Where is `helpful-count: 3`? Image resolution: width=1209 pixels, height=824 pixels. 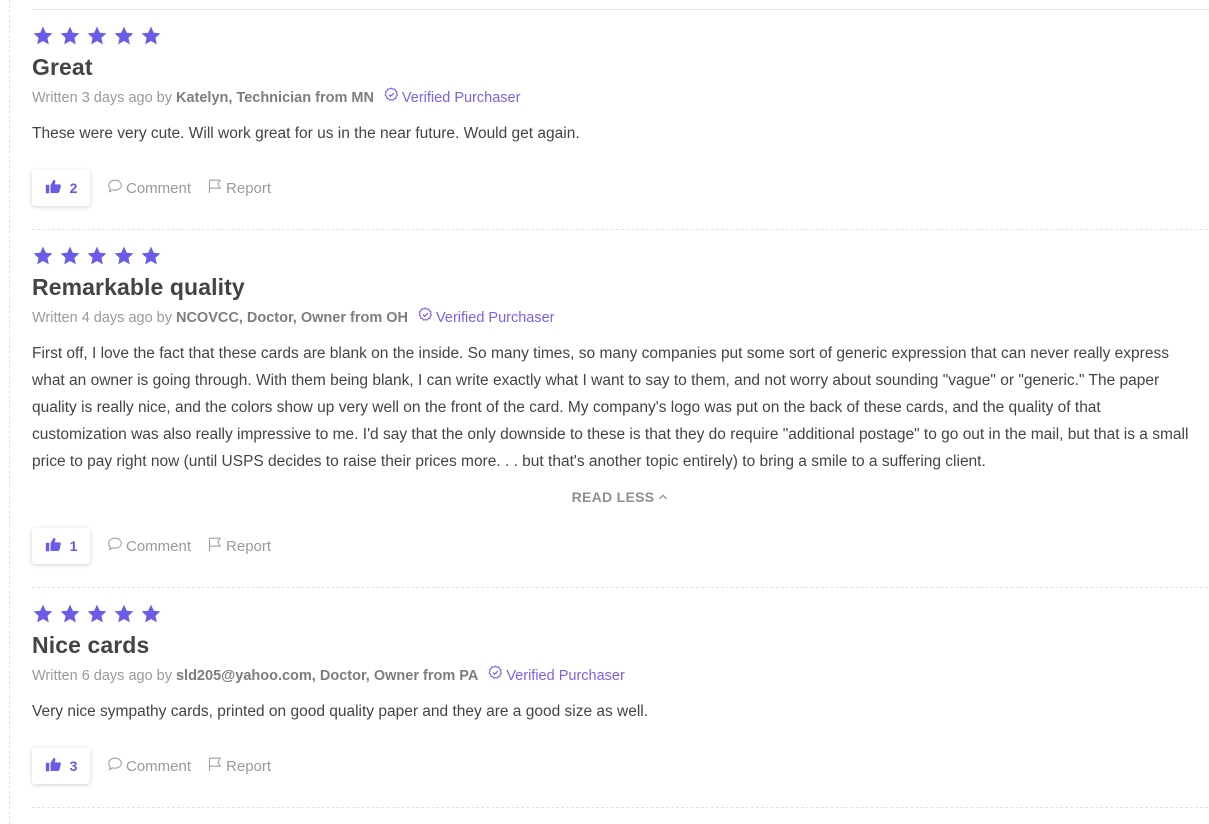 helpful-count: 3 is located at coordinates (73, 766).